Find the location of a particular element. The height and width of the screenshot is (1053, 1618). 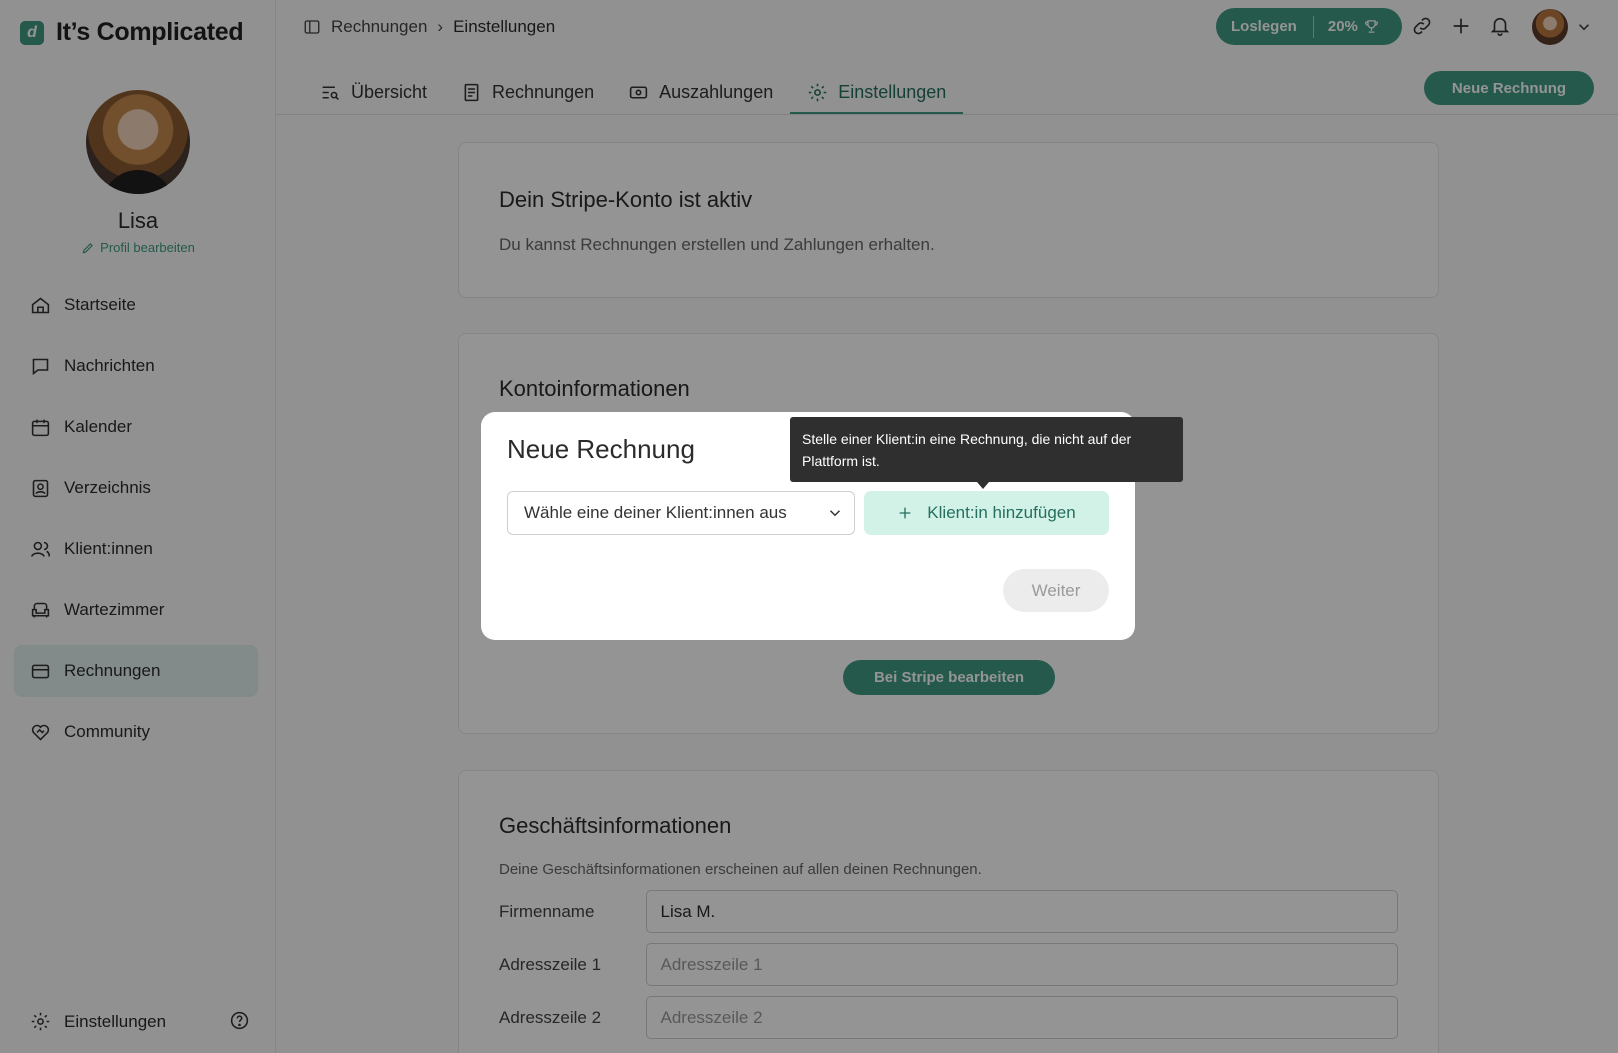

add-client-button: Klient:in hinzufügen is located at coordinates (986, 513).